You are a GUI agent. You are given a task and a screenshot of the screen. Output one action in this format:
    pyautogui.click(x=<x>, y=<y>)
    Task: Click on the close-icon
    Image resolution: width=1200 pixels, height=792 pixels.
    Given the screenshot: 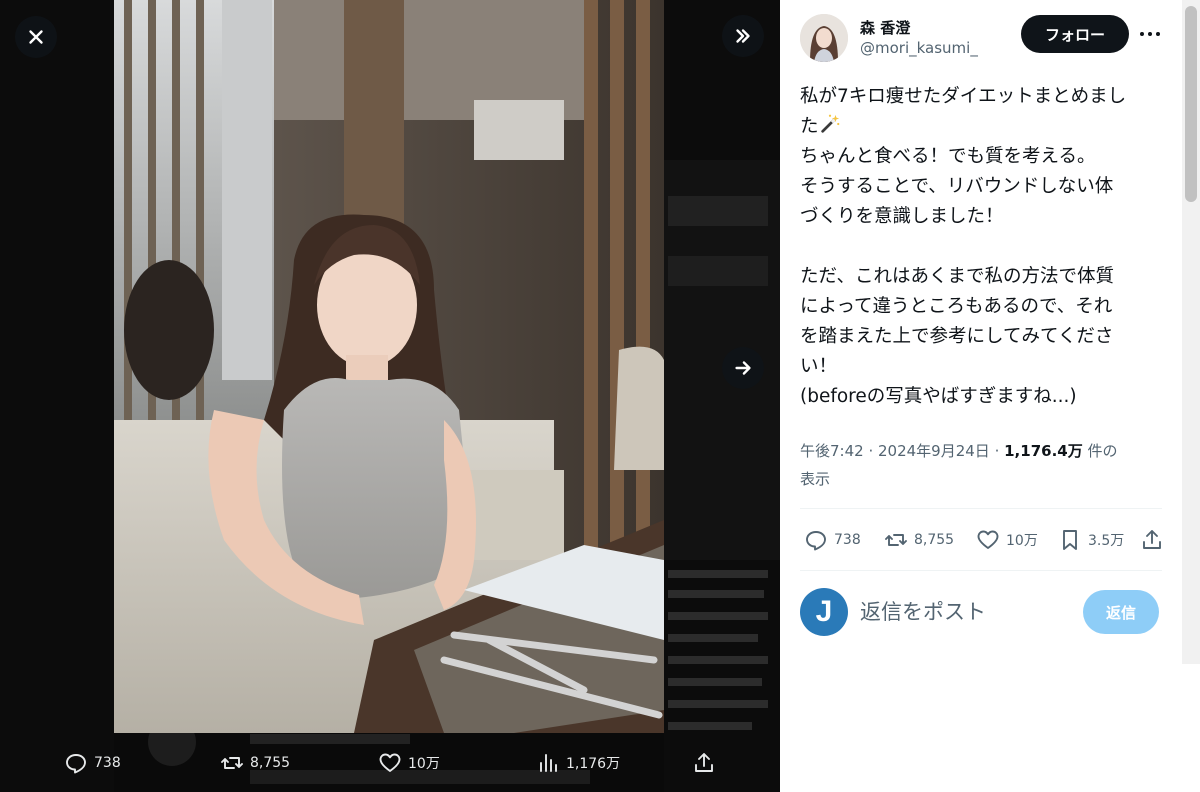 What is the action you would take?
    pyautogui.click(x=36, y=37)
    